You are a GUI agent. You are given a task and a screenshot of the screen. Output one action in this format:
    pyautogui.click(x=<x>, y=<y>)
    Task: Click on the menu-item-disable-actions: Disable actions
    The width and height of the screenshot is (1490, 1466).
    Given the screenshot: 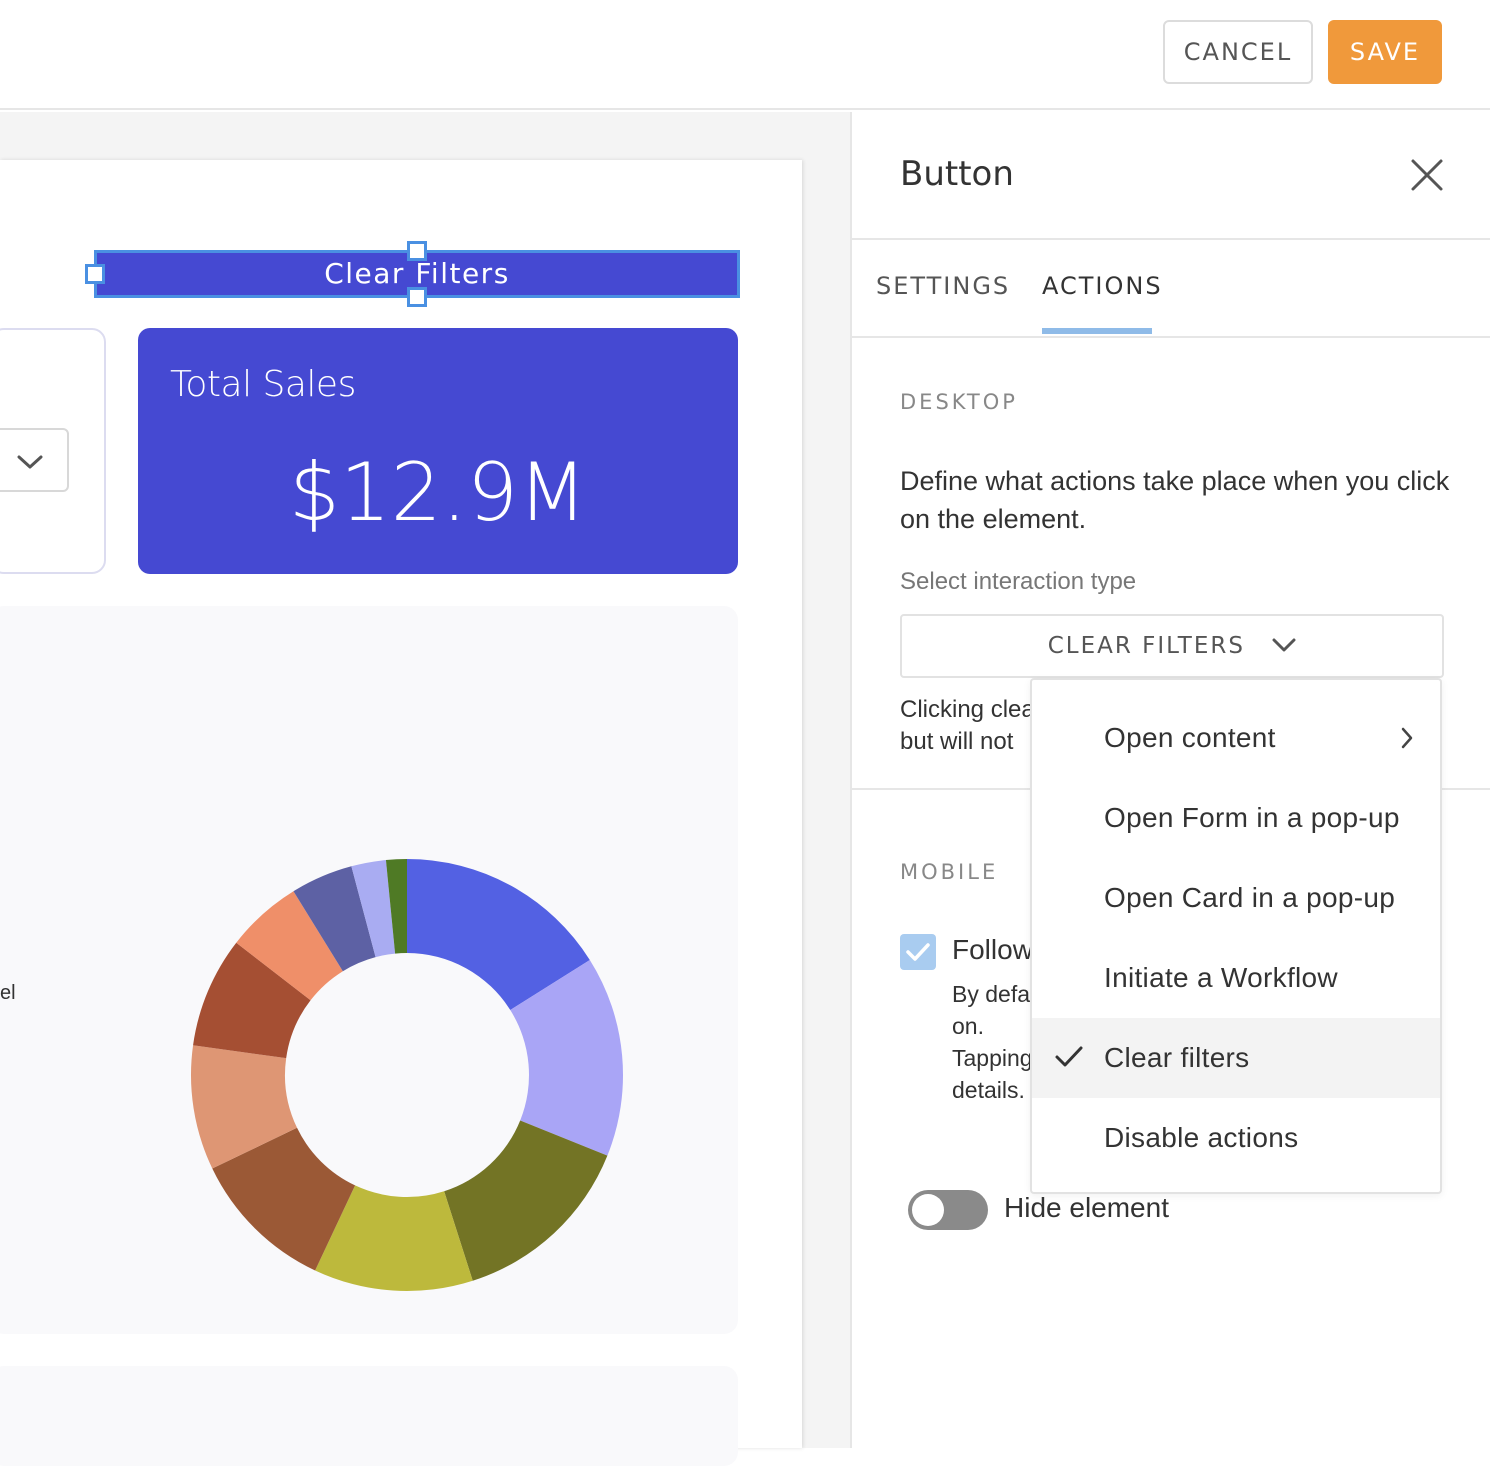 What is the action you would take?
    pyautogui.click(x=1236, y=1138)
    